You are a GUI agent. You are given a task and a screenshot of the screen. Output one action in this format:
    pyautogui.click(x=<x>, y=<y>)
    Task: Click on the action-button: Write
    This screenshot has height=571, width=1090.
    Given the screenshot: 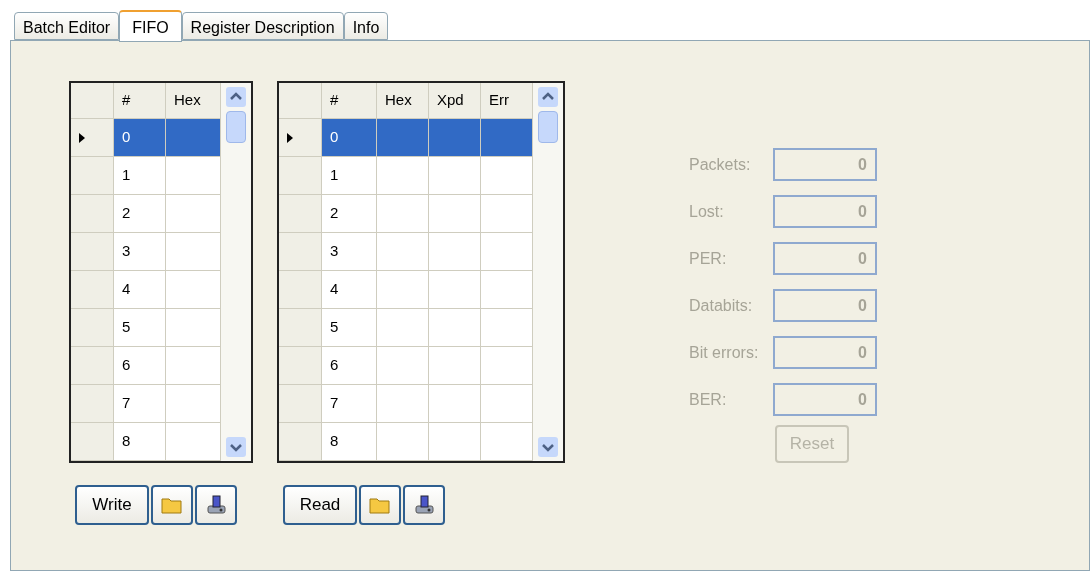 What is the action you would take?
    pyautogui.click(x=112, y=505)
    